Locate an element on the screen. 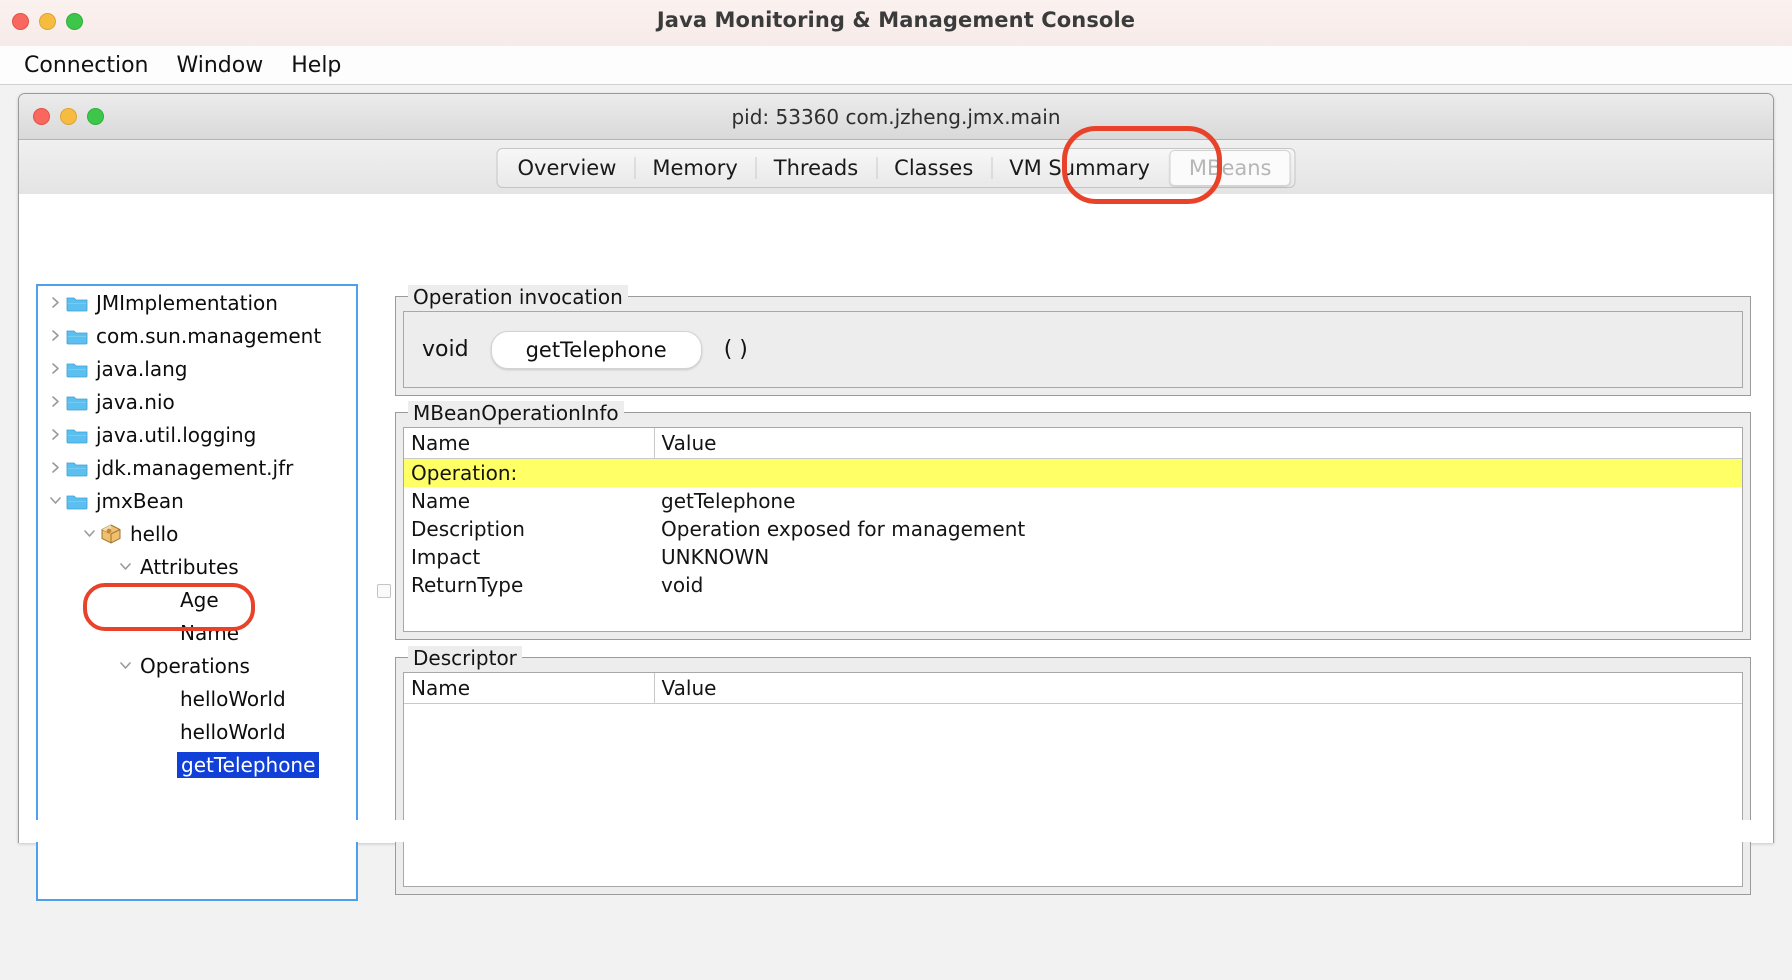 Image resolution: width=1792 pixels, height=980 pixels. cell-value: getTelephone is located at coordinates (728, 501).